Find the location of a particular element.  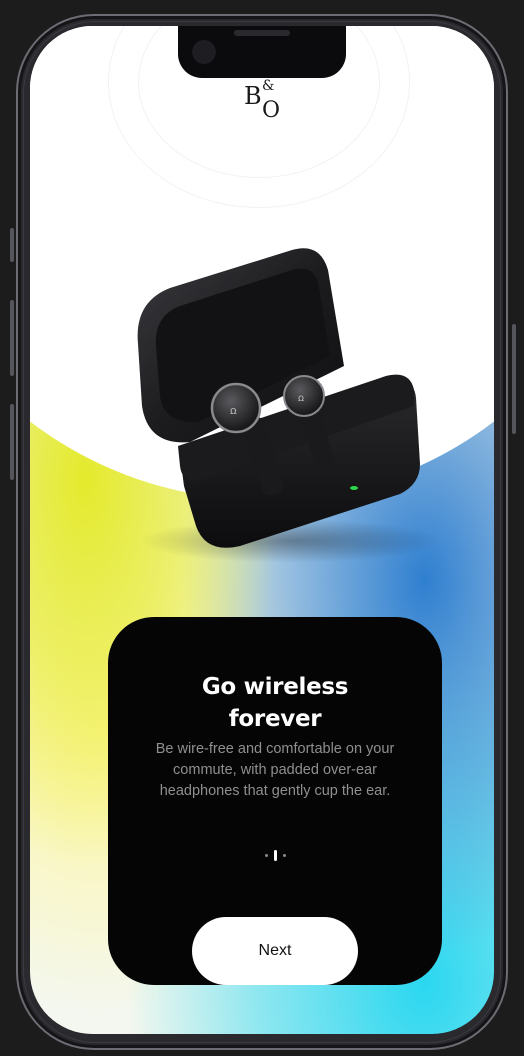

front-camera is located at coordinates (204, 52).